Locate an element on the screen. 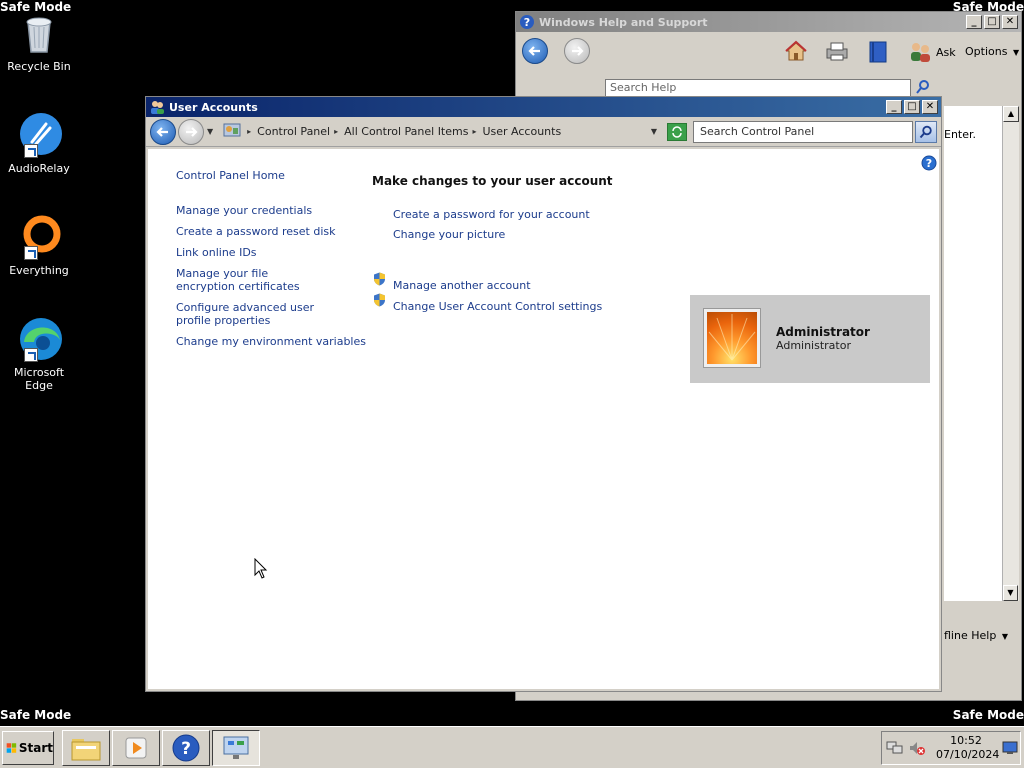 The height and width of the screenshot is (768, 1024). account-card: Administrator Administrator is located at coordinates (810, 339).